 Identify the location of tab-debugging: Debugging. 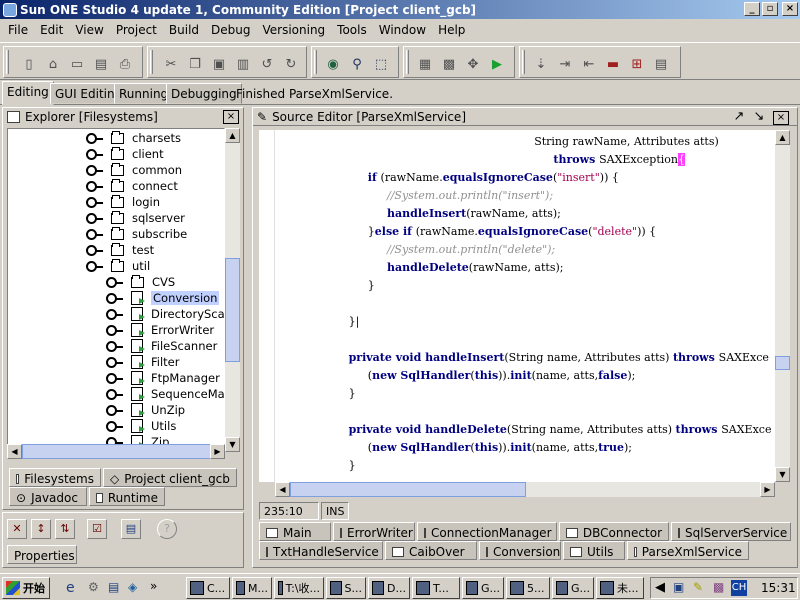
(204, 93).